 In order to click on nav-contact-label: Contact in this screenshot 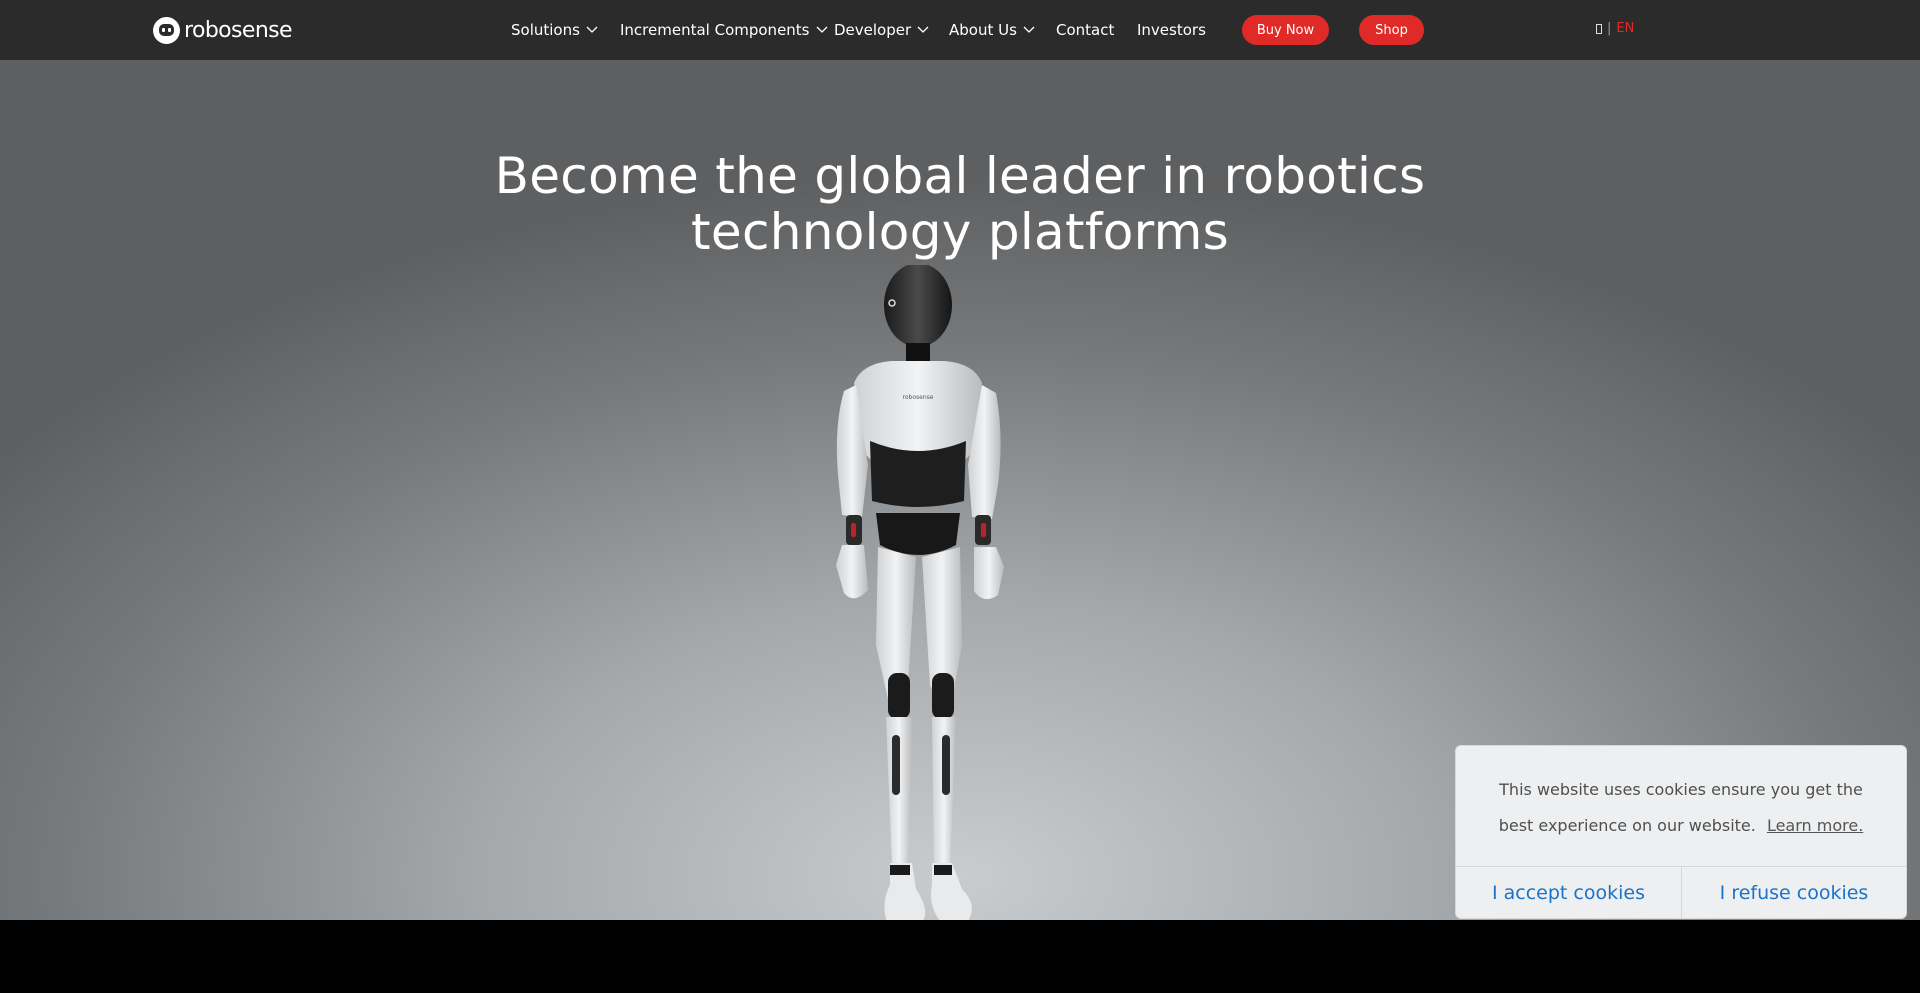, I will do `click(1085, 30)`.